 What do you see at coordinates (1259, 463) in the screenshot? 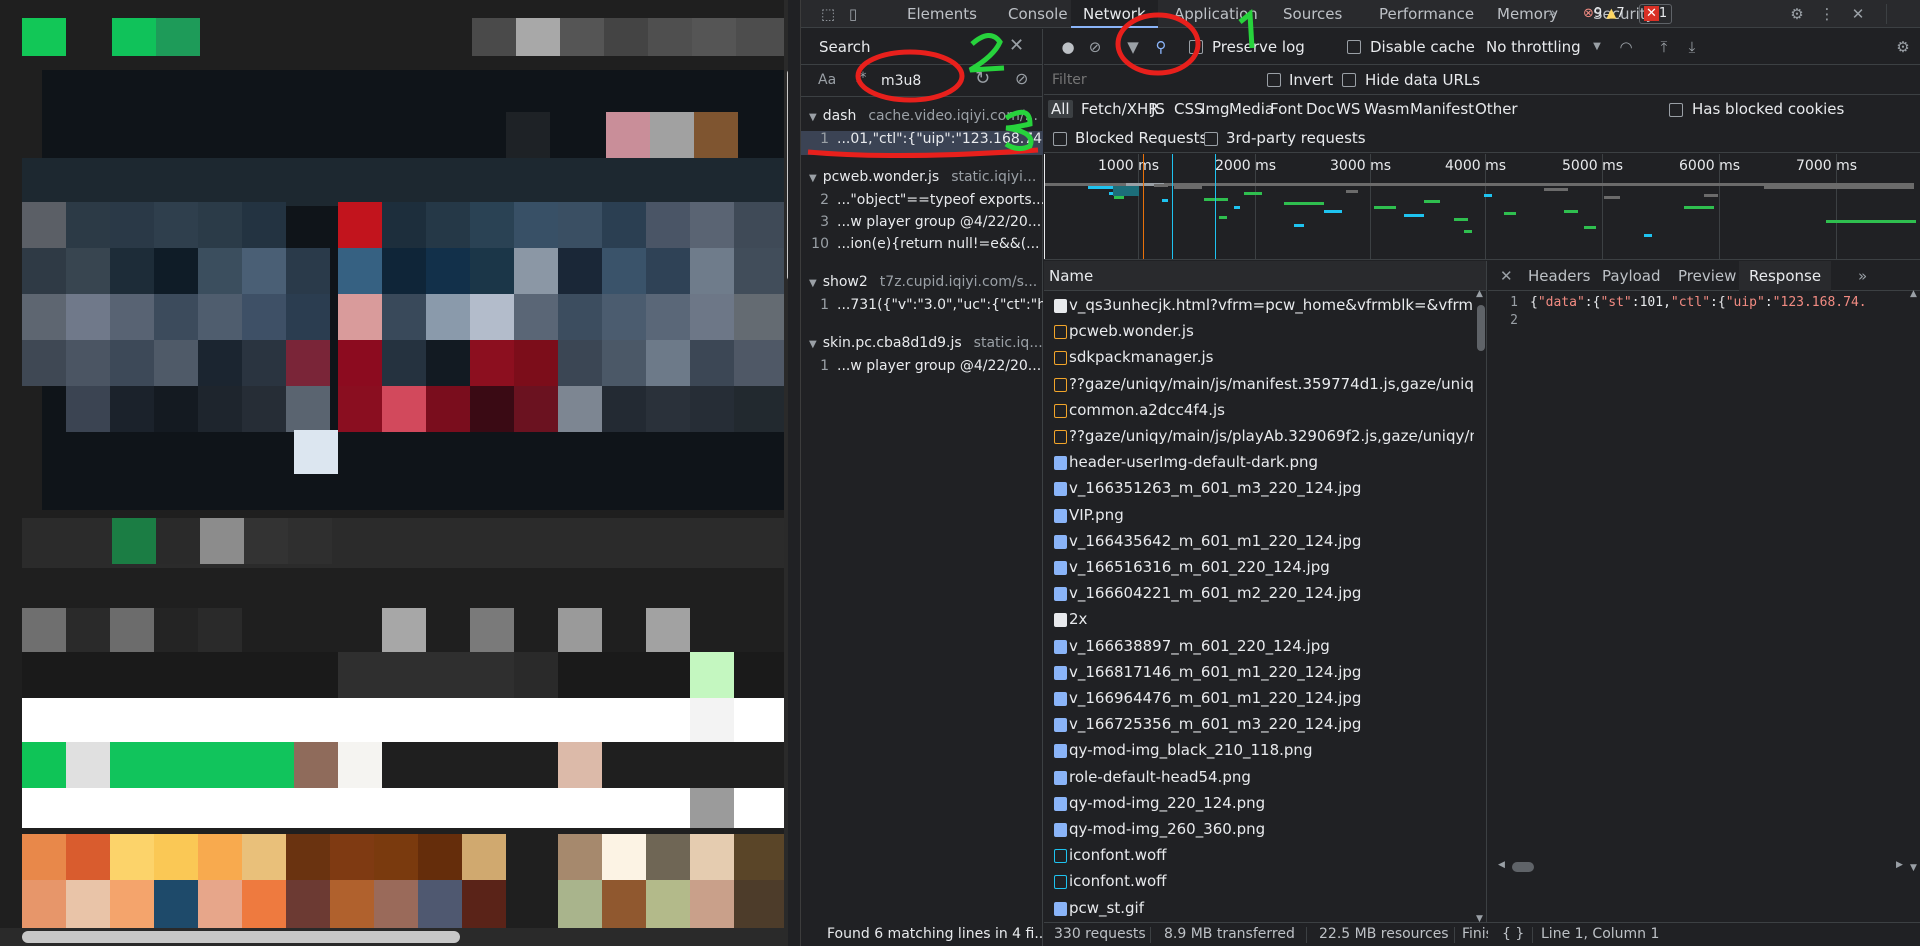
I see `request-row: header-userImg-default-dark.png` at bounding box center [1259, 463].